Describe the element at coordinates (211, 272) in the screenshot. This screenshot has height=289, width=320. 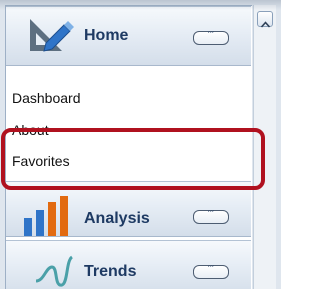
I see `trends-more-button: ′′′` at that location.